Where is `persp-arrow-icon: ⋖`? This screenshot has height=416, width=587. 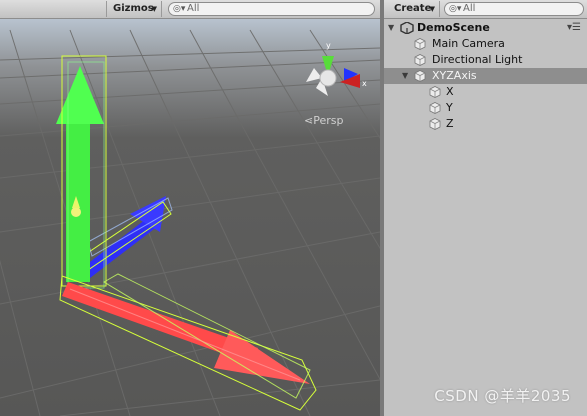 persp-arrow-icon: ⋖ is located at coordinates (309, 120).